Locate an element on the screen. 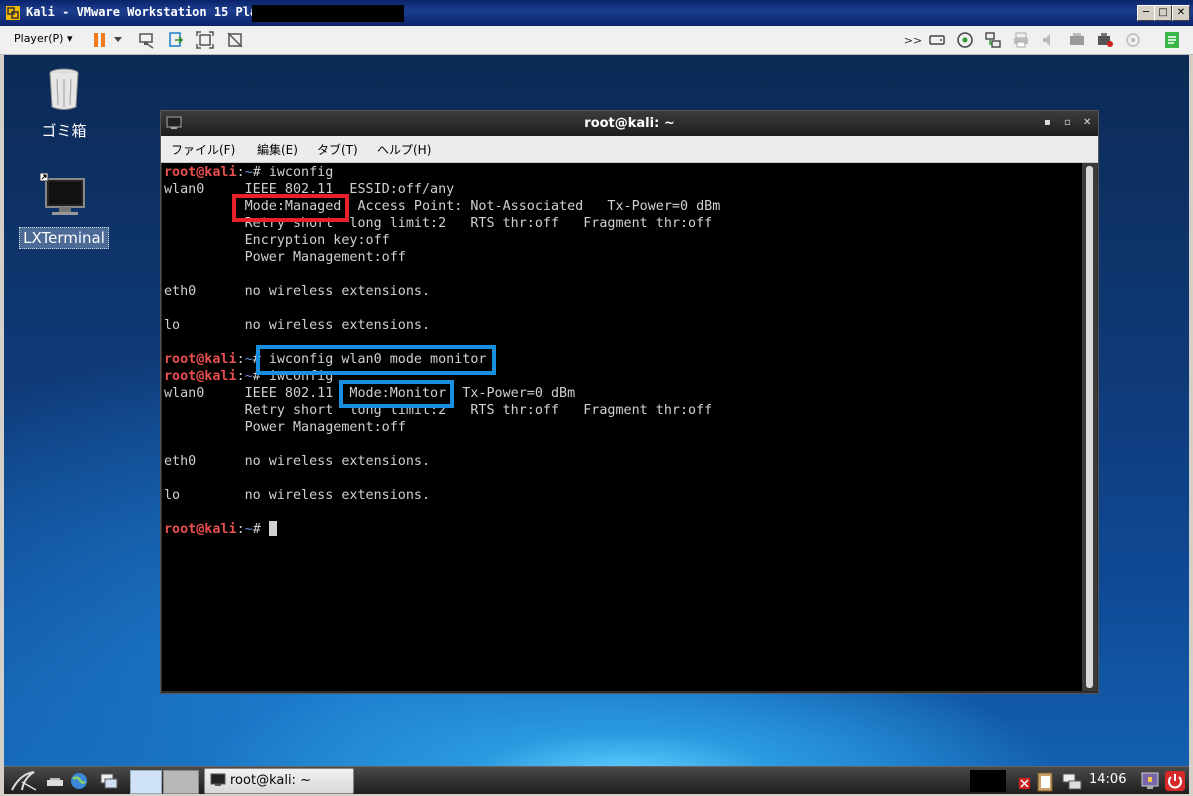 Image resolution: width=1193 pixels, height=796 pixels. kali-menu-icon is located at coordinates (24, 781).